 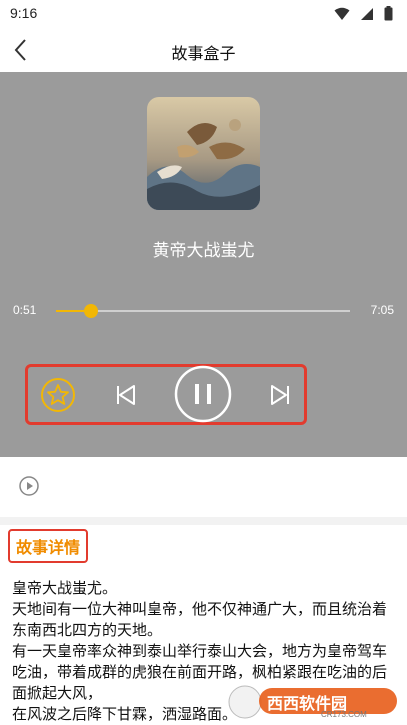 I want to click on wifi-icon, so click(x=342, y=13).